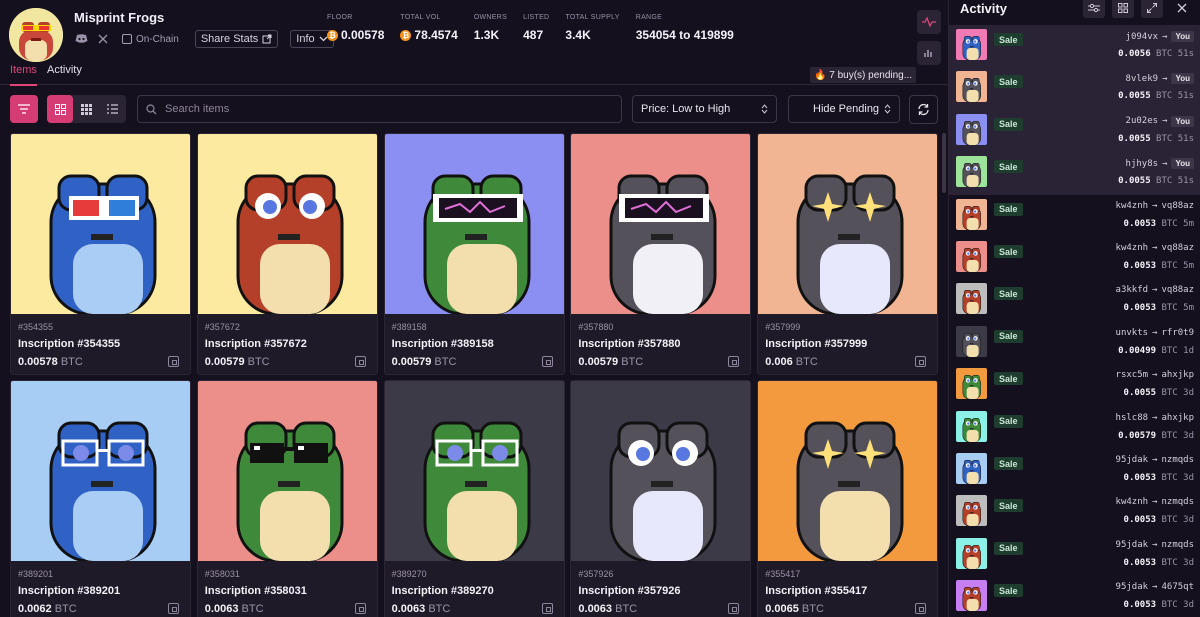 Image resolution: width=1200 pixels, height=617 pixels. I want to click on activity-from: j094vx, so click(1142, 37).